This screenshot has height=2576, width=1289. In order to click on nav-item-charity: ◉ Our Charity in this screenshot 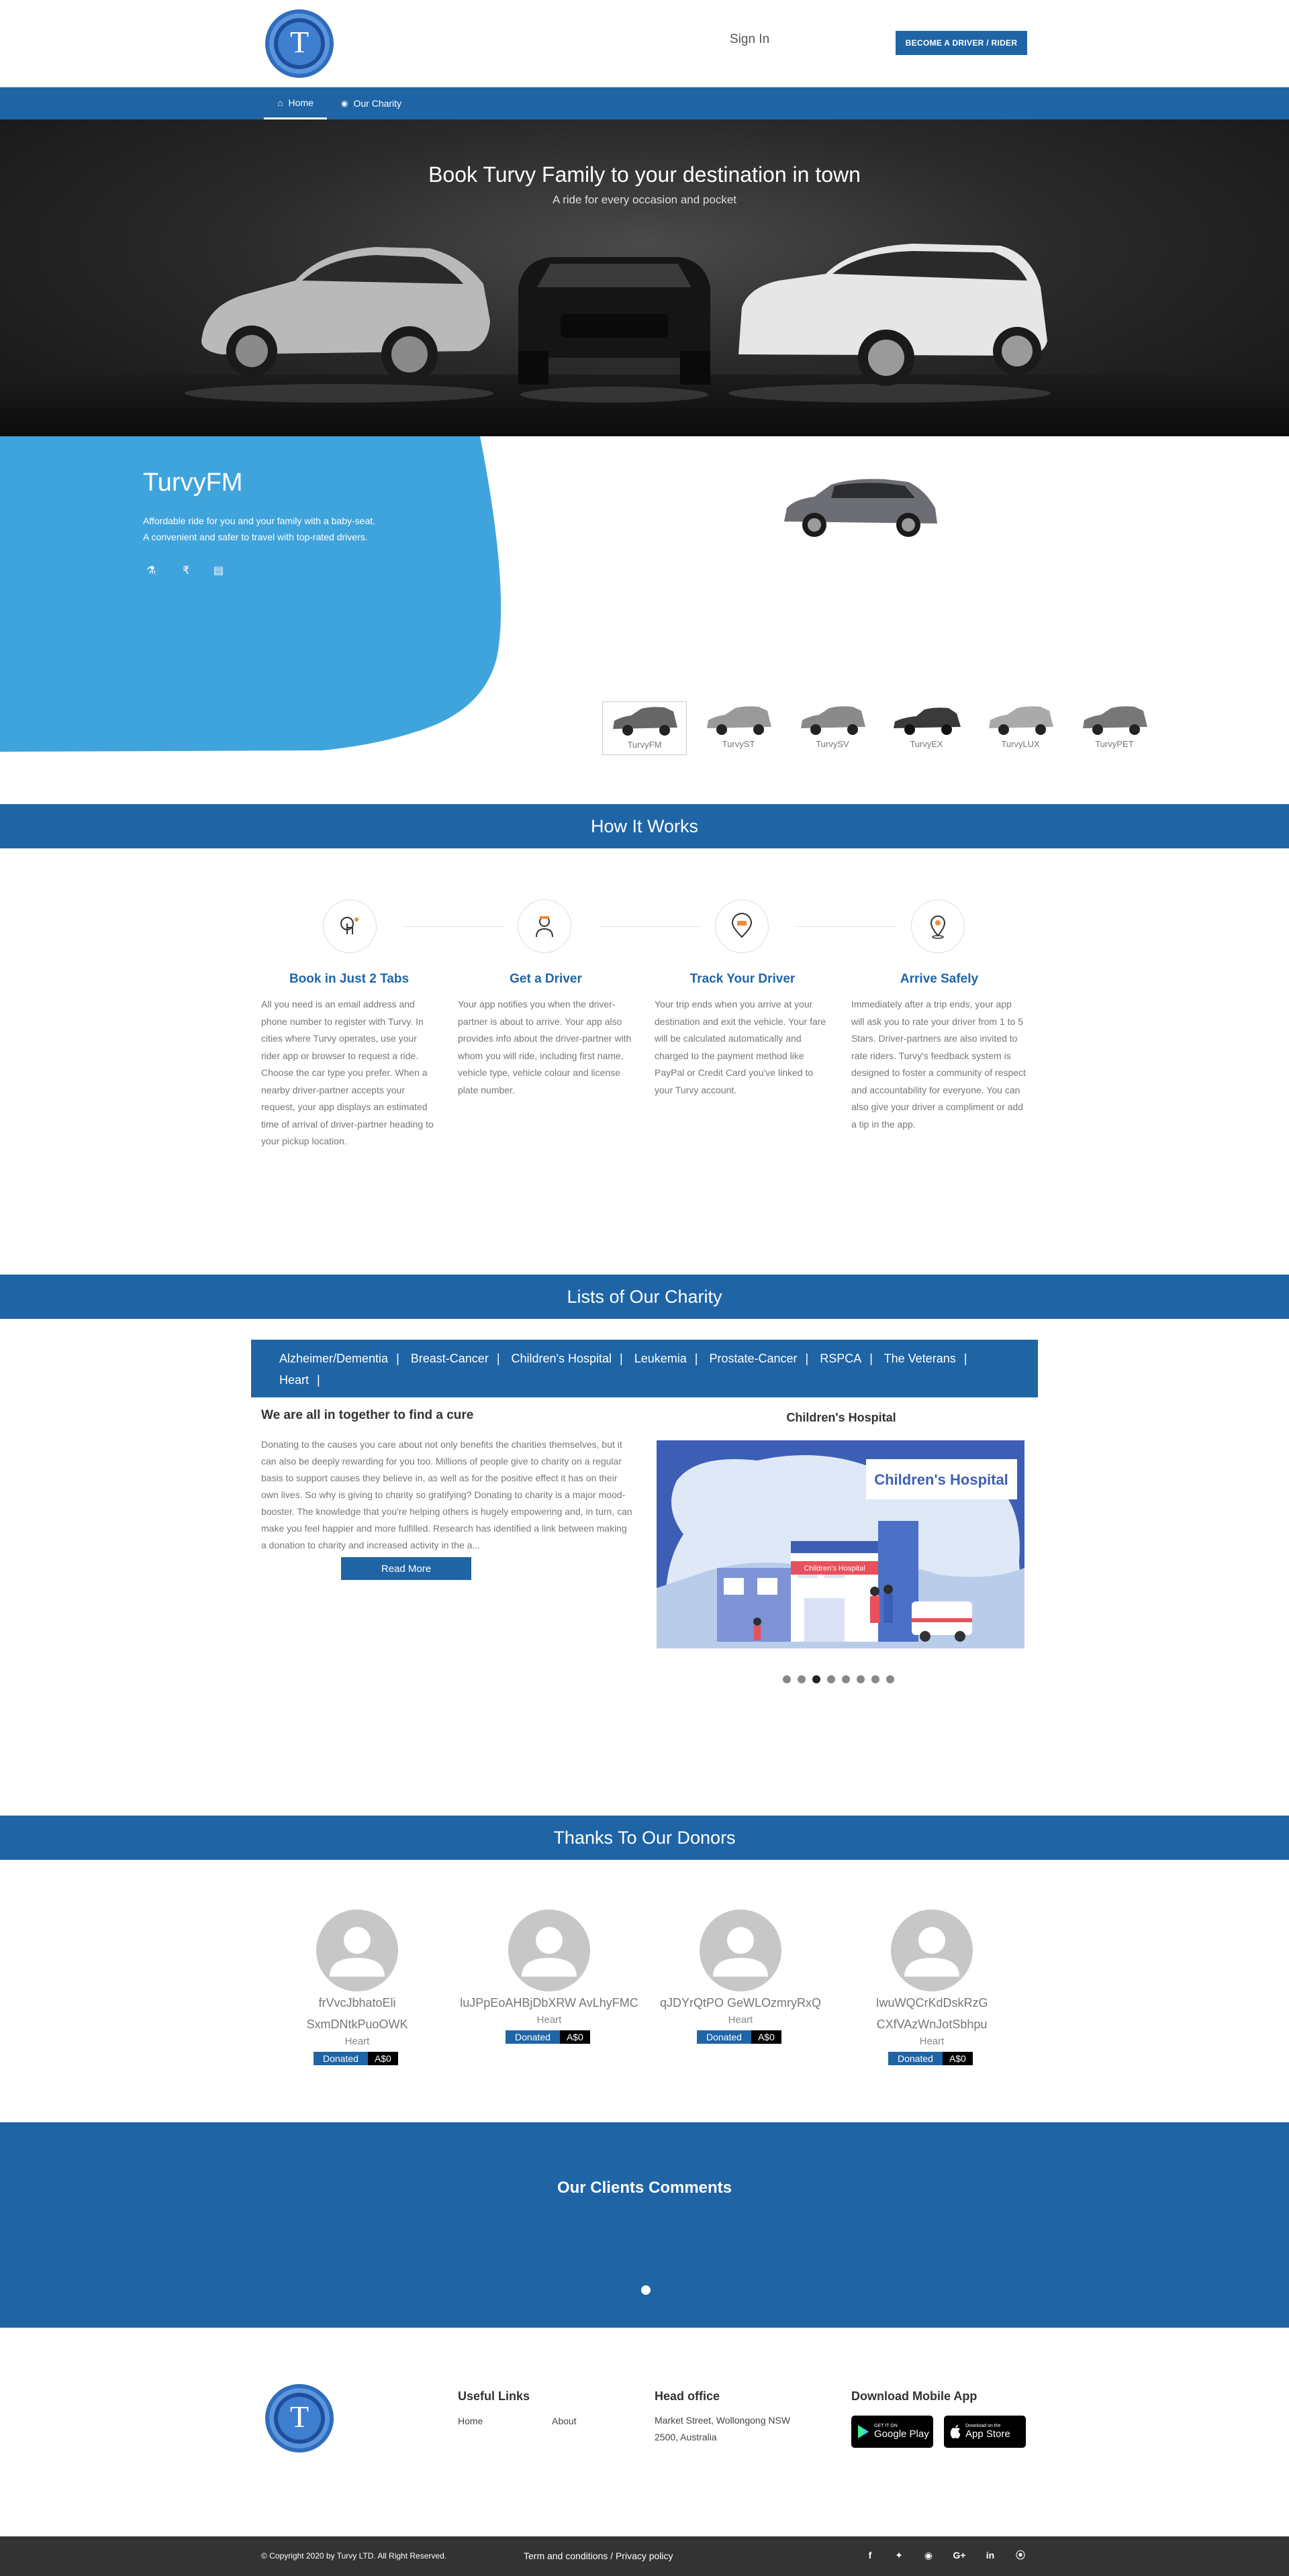, I will do `click(371, 103)`.